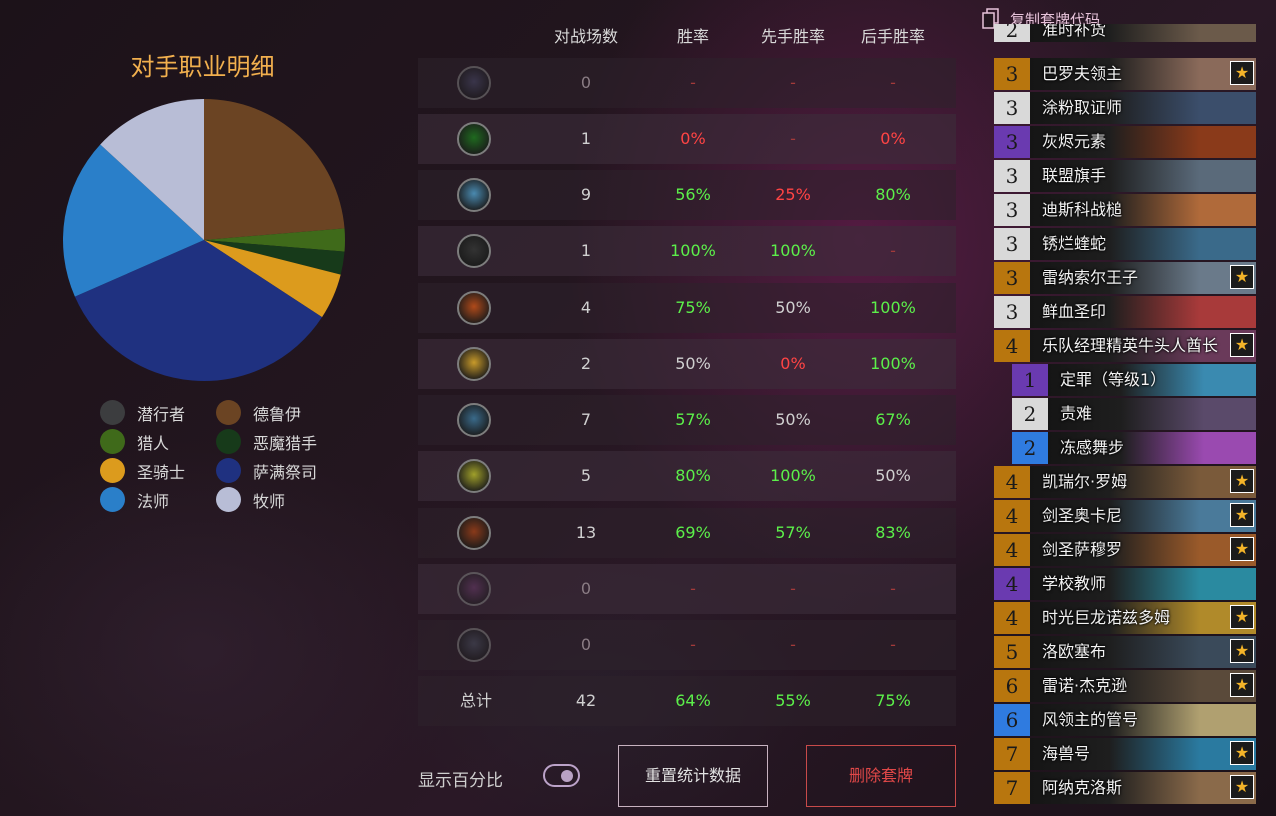 Image resolution: width=1276 pixels, height=816 pixels. Describe the element at coordinates (1074, 243) in the screenshot. I see `card-name: 锈烂蝰蛇` at that location.